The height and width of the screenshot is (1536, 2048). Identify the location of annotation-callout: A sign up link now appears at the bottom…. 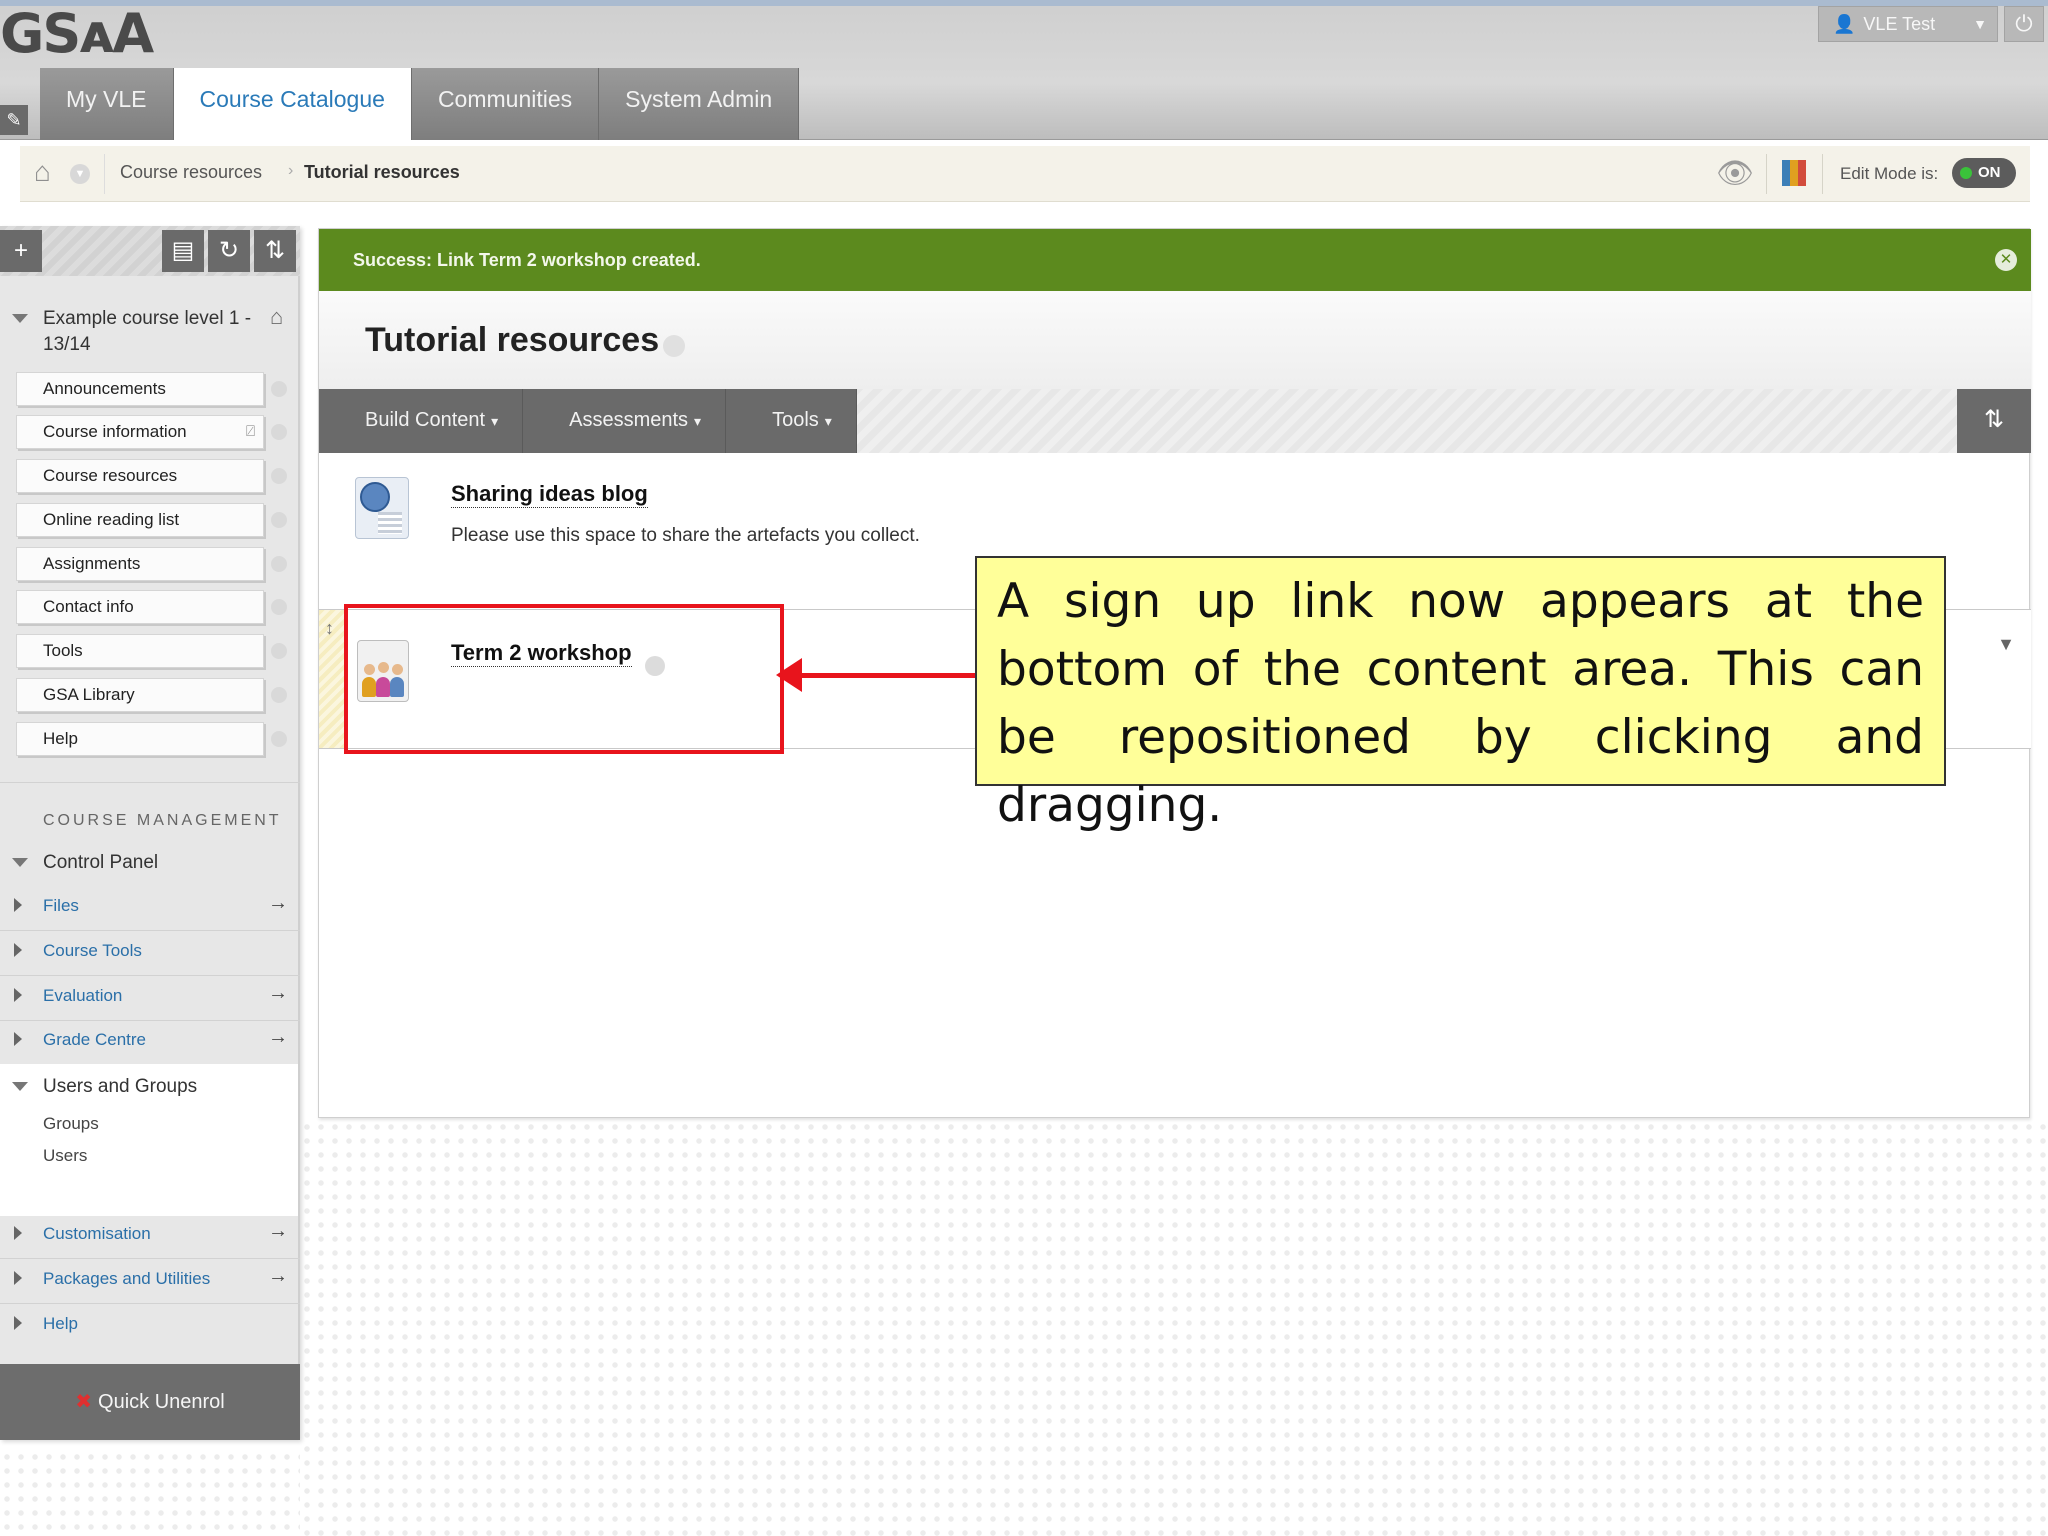
(1460, 694).